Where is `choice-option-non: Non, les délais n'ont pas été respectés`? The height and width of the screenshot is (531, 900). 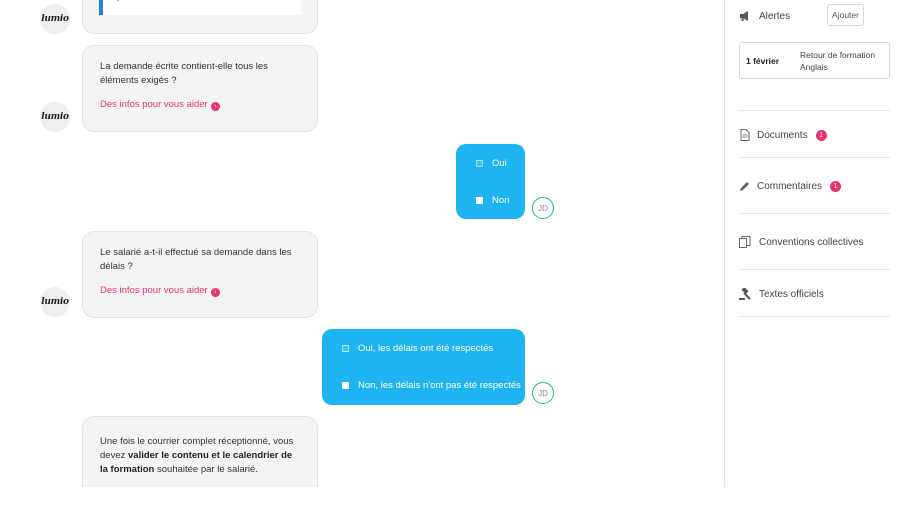
choice-option-non: Non, les délais n'ont pas été respectés is located at coordinates (431, 385).